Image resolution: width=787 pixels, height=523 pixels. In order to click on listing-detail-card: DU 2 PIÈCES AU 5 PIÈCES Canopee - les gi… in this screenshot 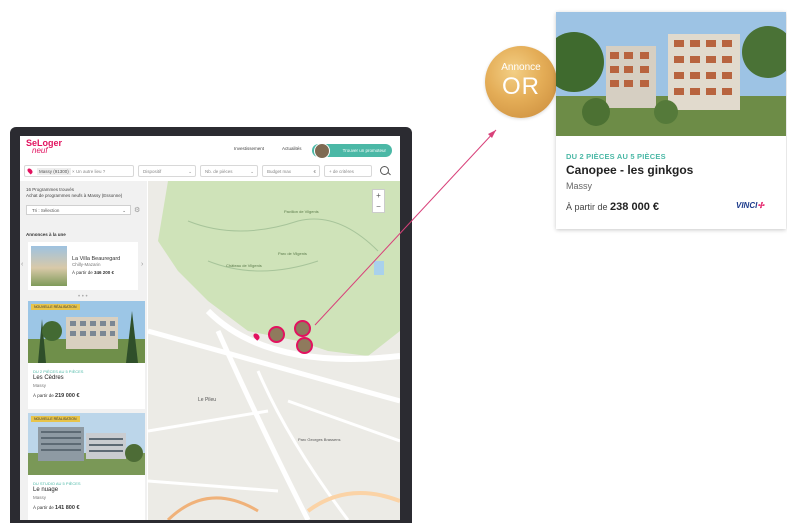, I will do `click(671, 120)`.